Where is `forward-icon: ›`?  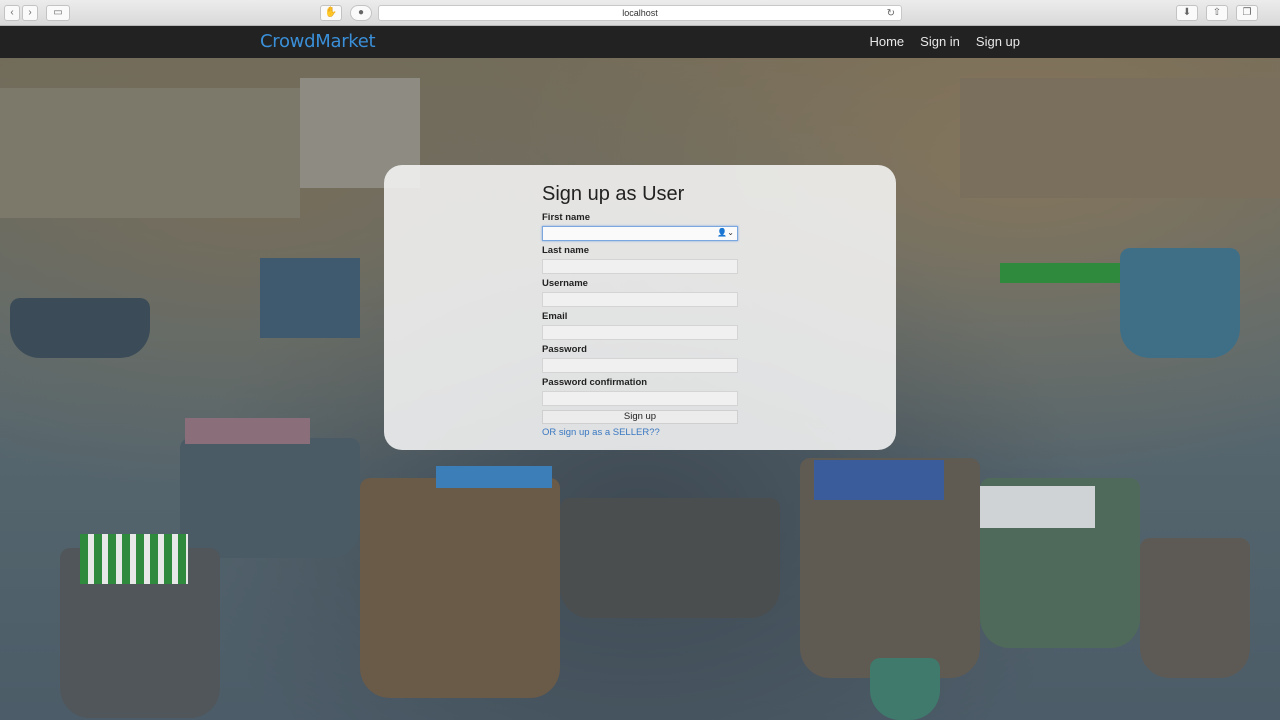
forward-icon: › is located at coordinates (30, 13).